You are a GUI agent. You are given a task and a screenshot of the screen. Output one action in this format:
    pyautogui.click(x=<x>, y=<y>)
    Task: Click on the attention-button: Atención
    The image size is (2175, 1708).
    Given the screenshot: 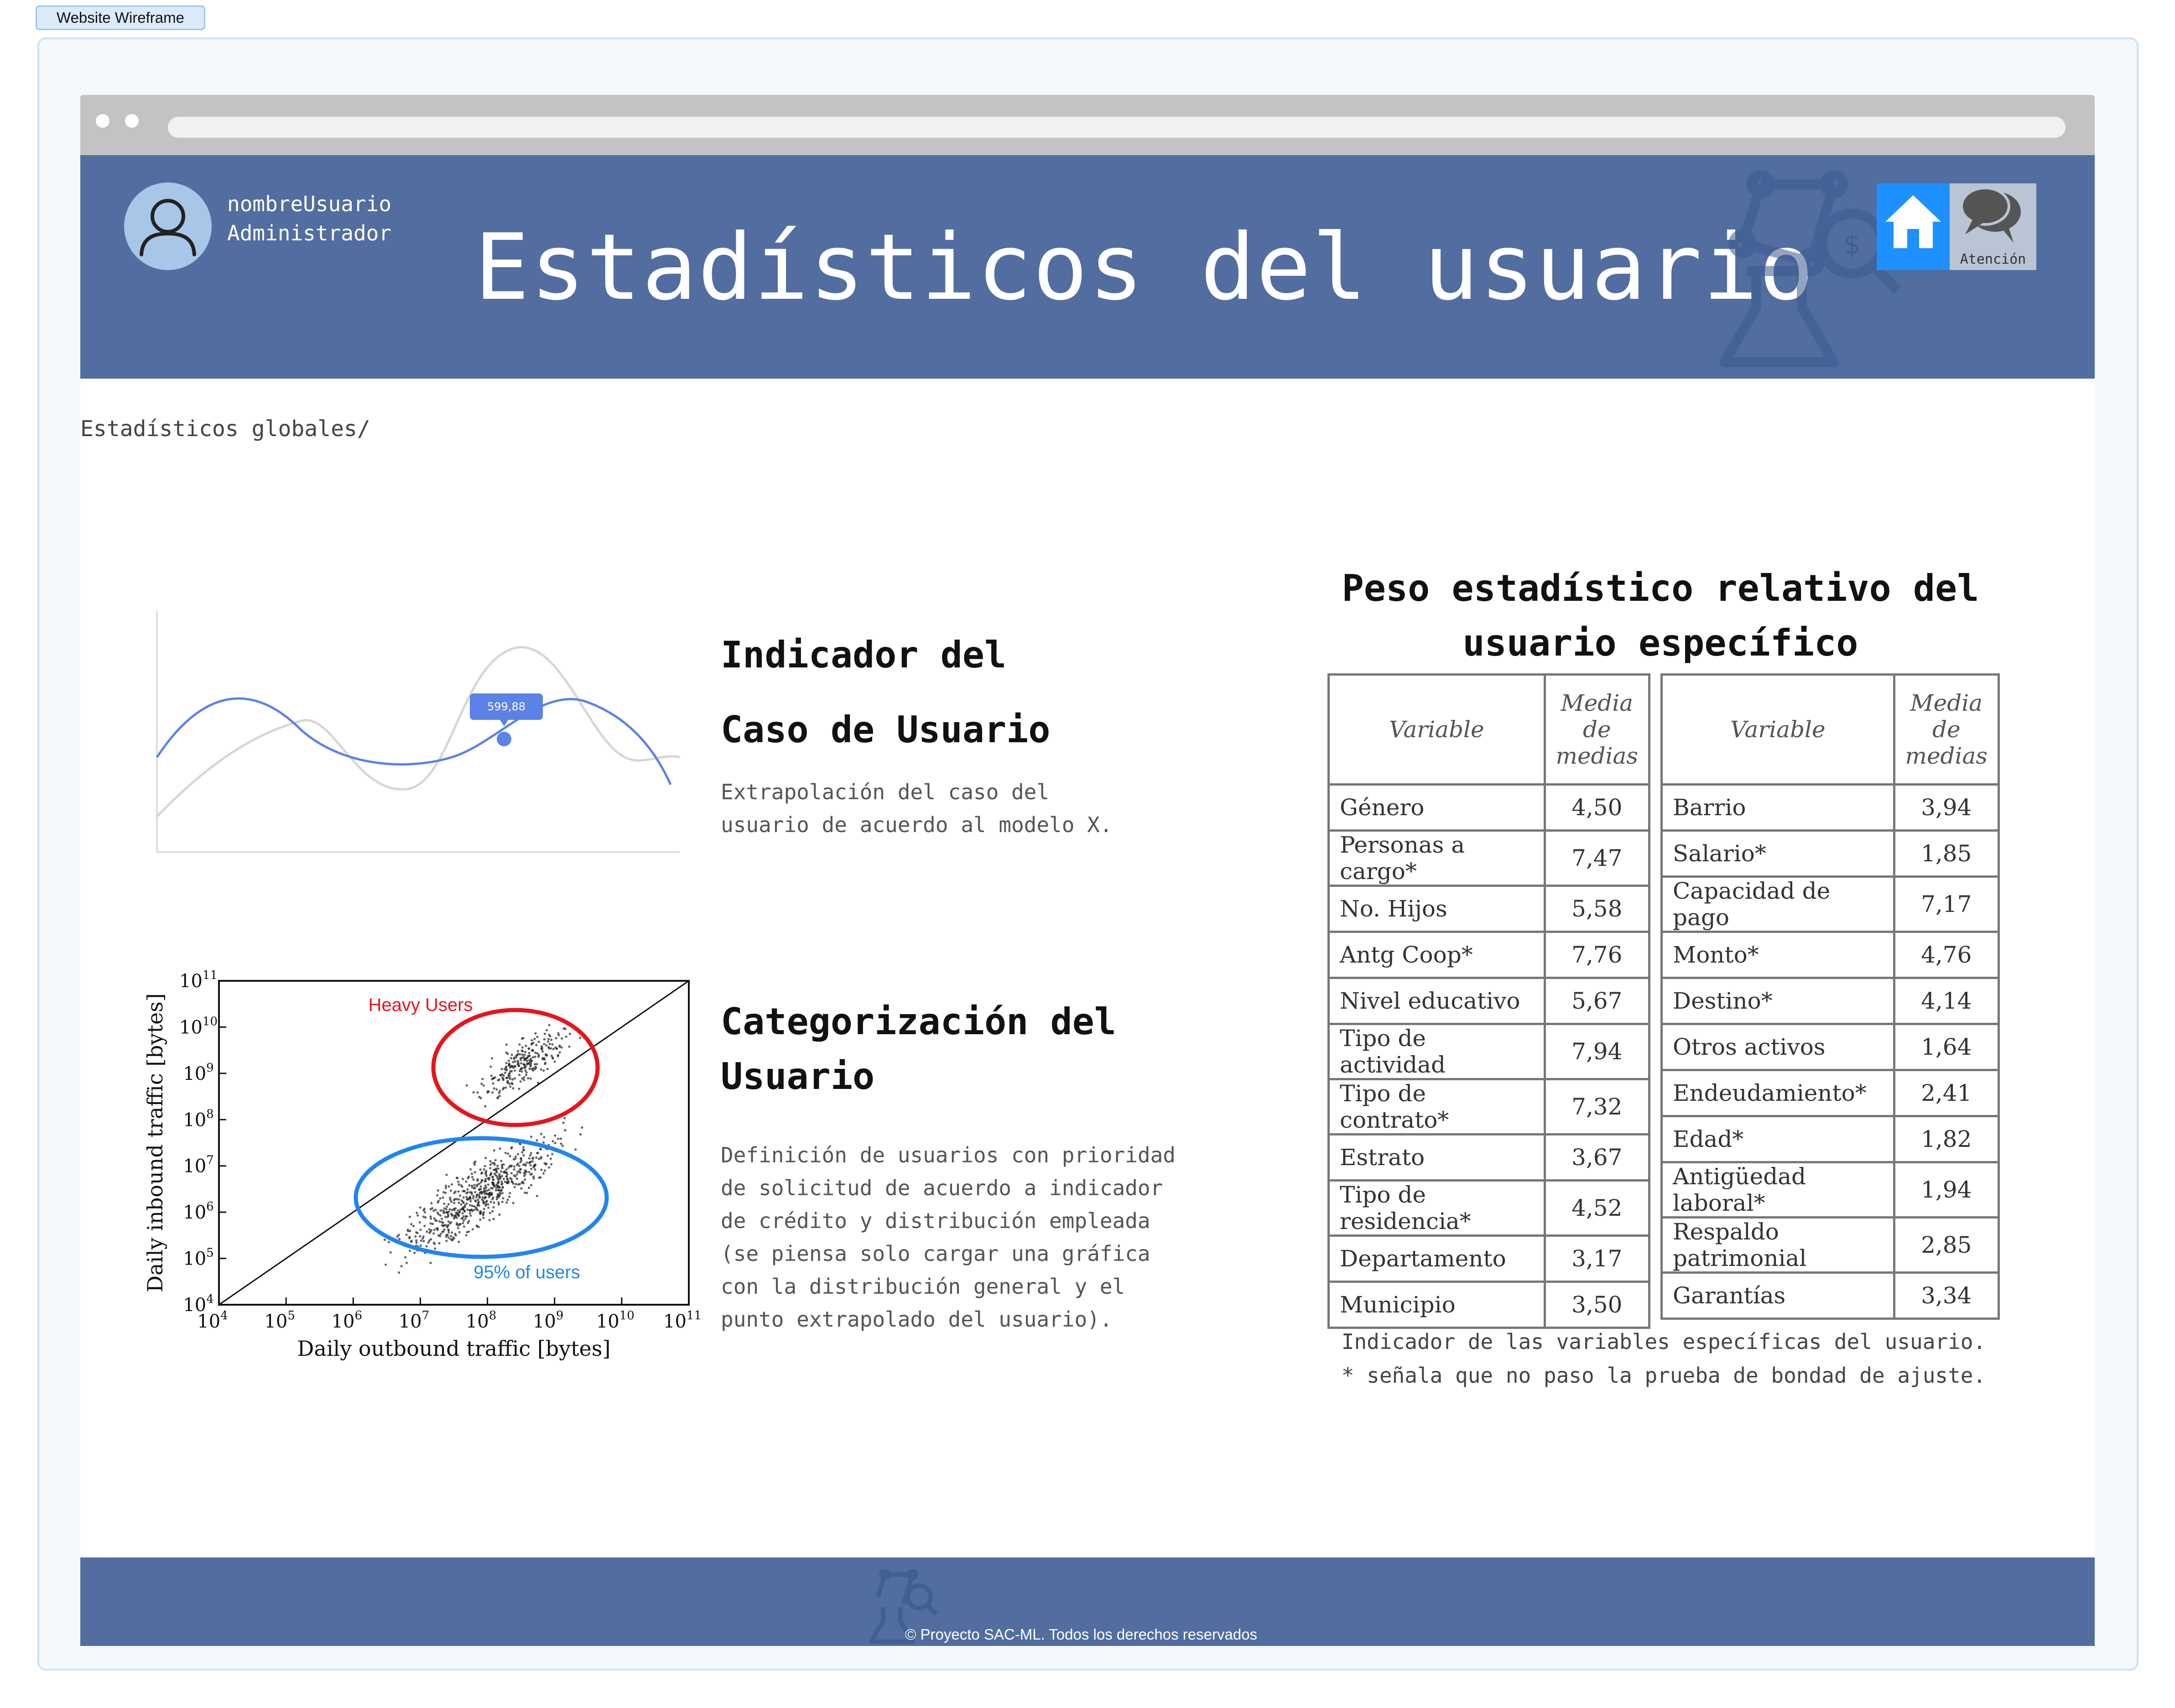 What is the action you would take?
    pyautogui.click(x=1993, y=226)
    